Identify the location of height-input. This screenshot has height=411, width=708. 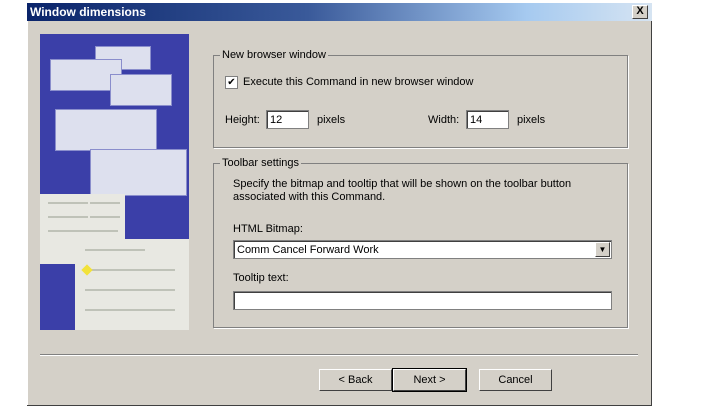
(287, 119).